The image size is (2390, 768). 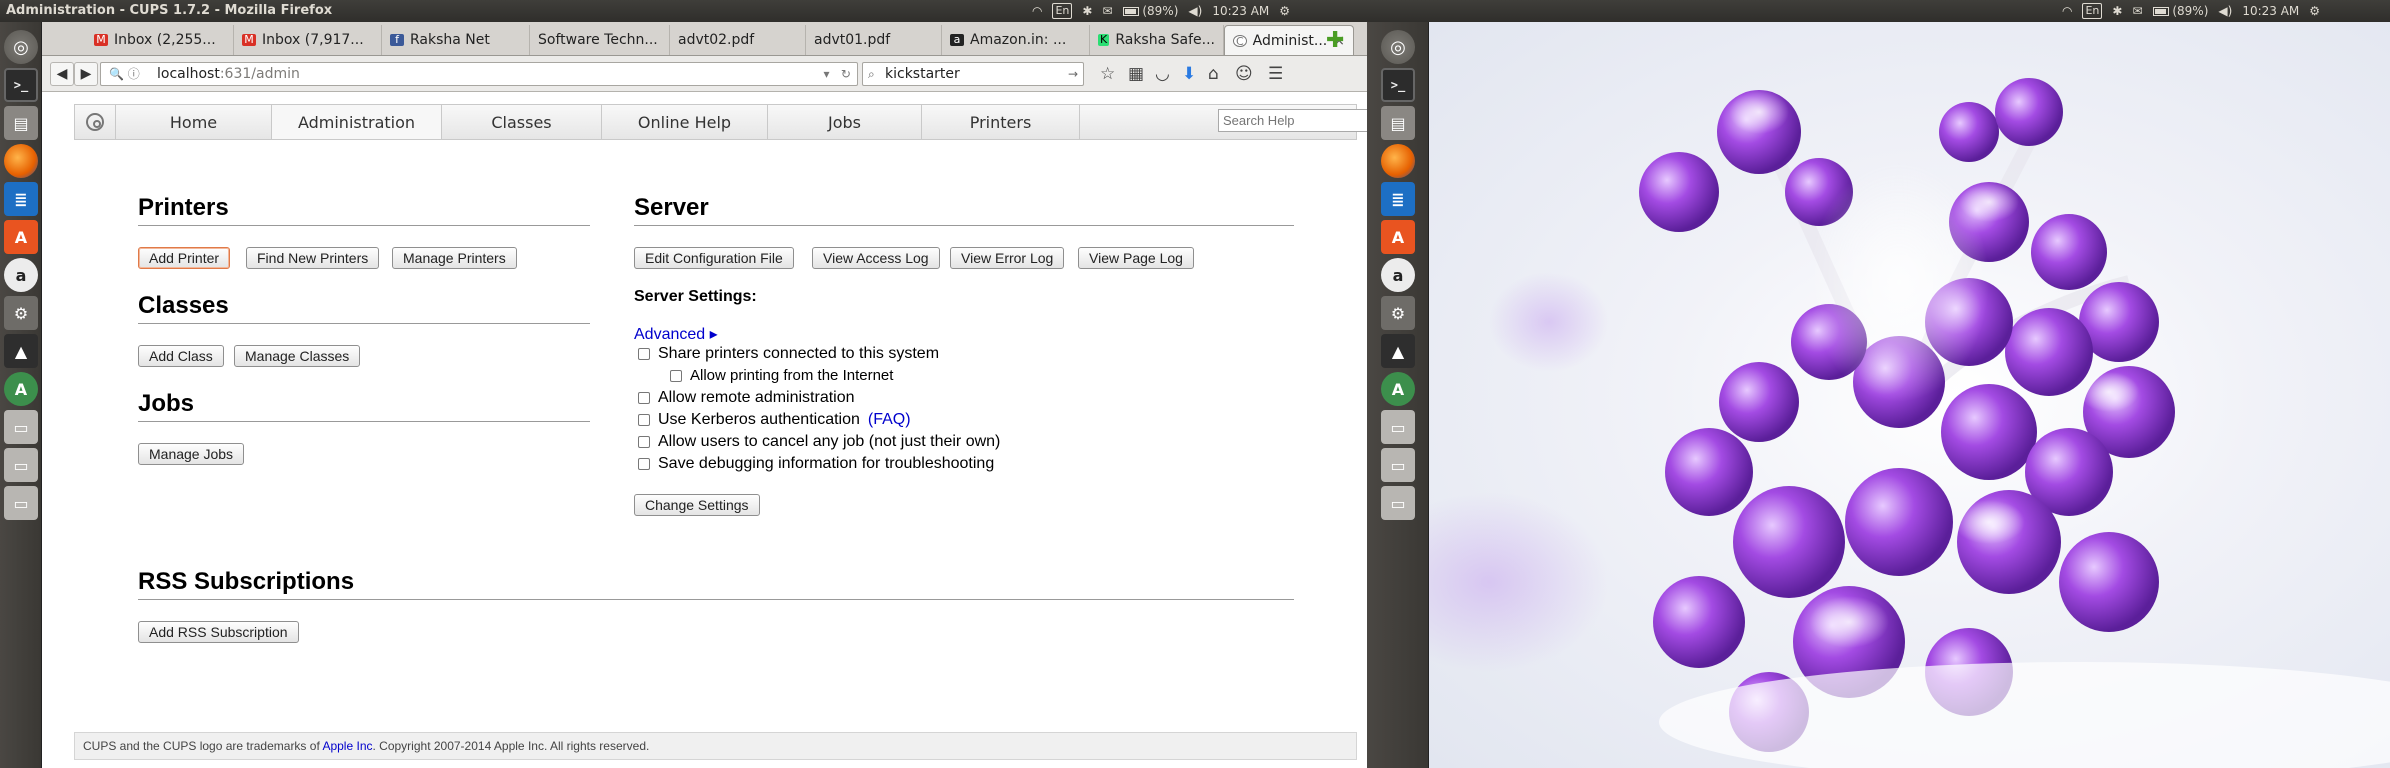 I want to click on chat-icon: ☺, so click(x=1244, y=74).